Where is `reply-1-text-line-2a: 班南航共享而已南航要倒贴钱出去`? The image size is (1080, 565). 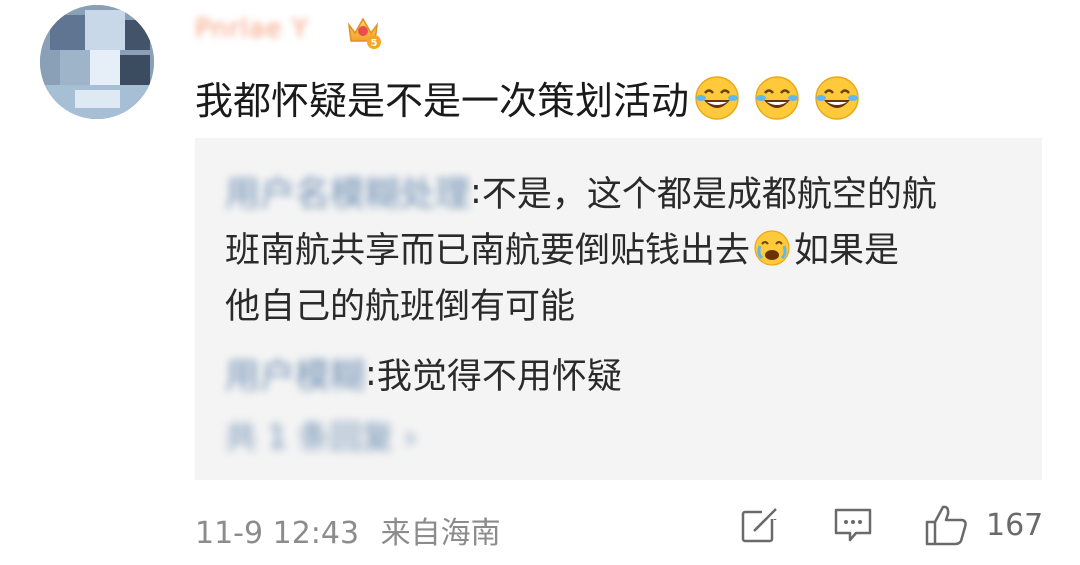 reply-1-text-line-2a: 班南航共享而已南航要倒贴钱出去 is located at coordinates (488, 251).